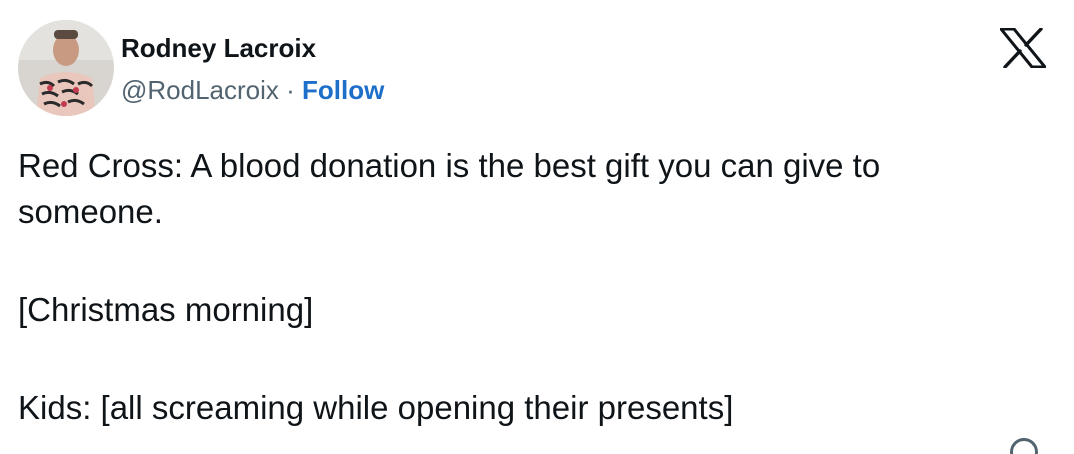  I want to click on tweet-text-line: someone., so click(90, 211).